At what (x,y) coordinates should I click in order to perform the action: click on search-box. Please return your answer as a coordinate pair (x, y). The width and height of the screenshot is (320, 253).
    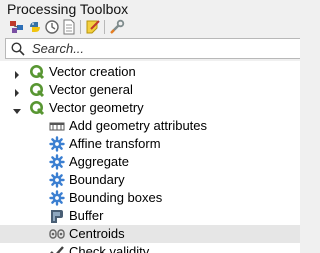
    Looking at the image, I should click on (152, 48).